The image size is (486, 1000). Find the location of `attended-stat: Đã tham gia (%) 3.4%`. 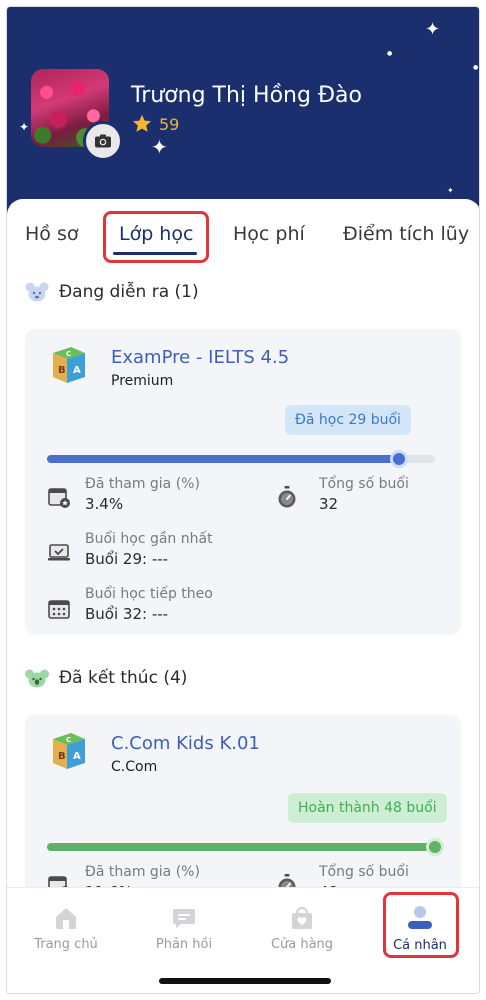

attended-stat: Đã tham gia (%) 3.4% is located at coordinates (142, 494).